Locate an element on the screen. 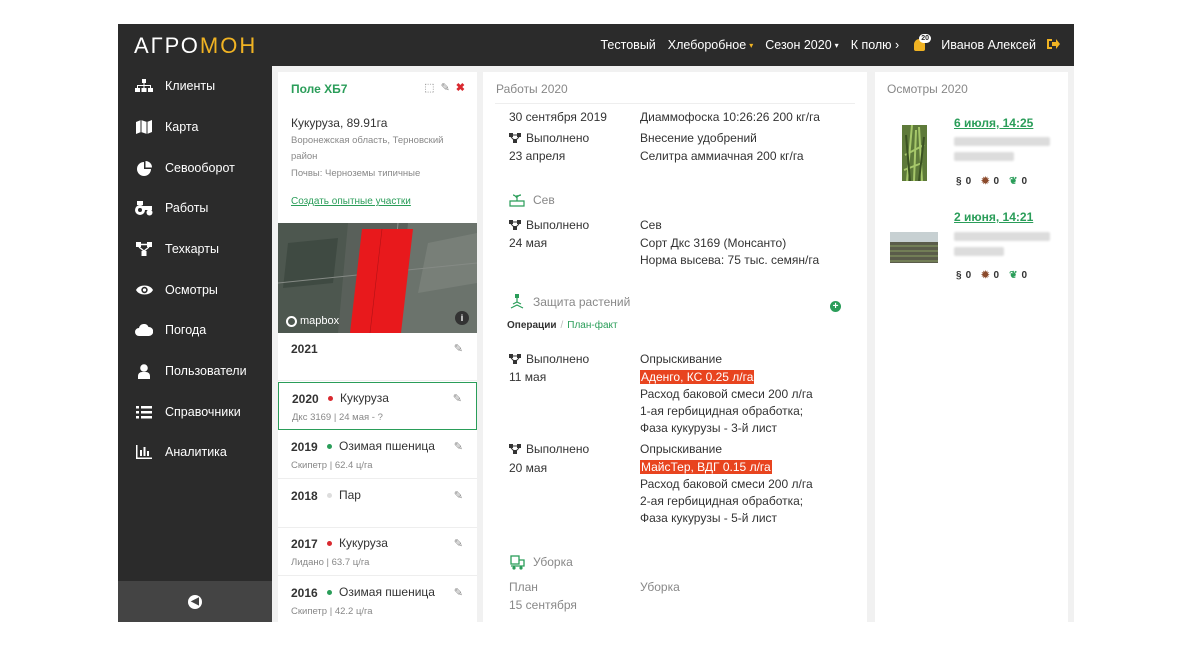 This screenshot has height=661, width=1180. section-protection: Защита растений is located at coordinates (569, 302).